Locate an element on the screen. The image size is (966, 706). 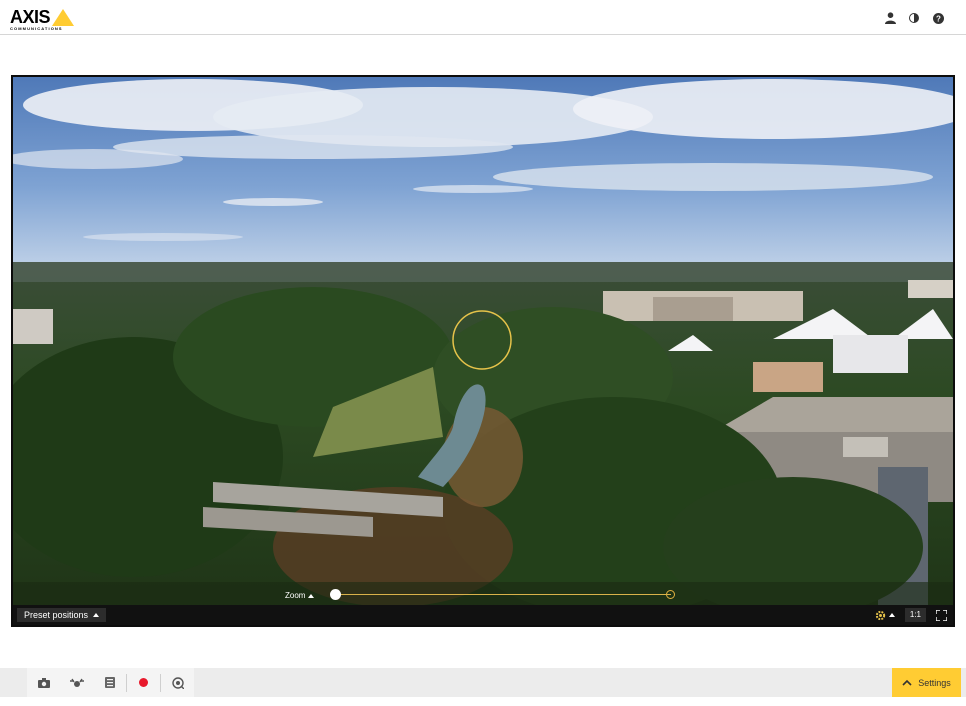
snapshot-button is located at coordinates (43, 682).